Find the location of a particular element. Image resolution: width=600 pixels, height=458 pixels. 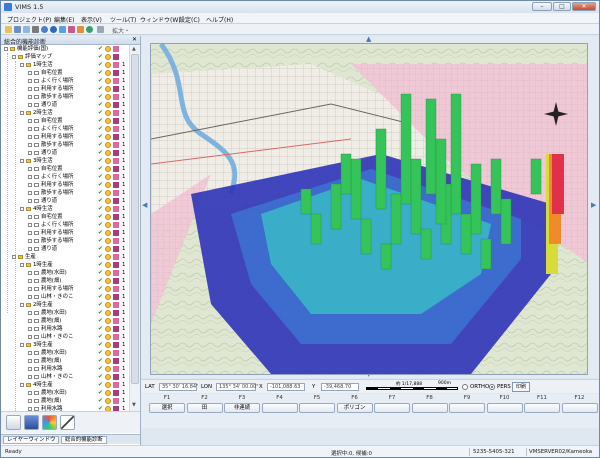

fkey-button-f11 is located at coordinates (542, 408).